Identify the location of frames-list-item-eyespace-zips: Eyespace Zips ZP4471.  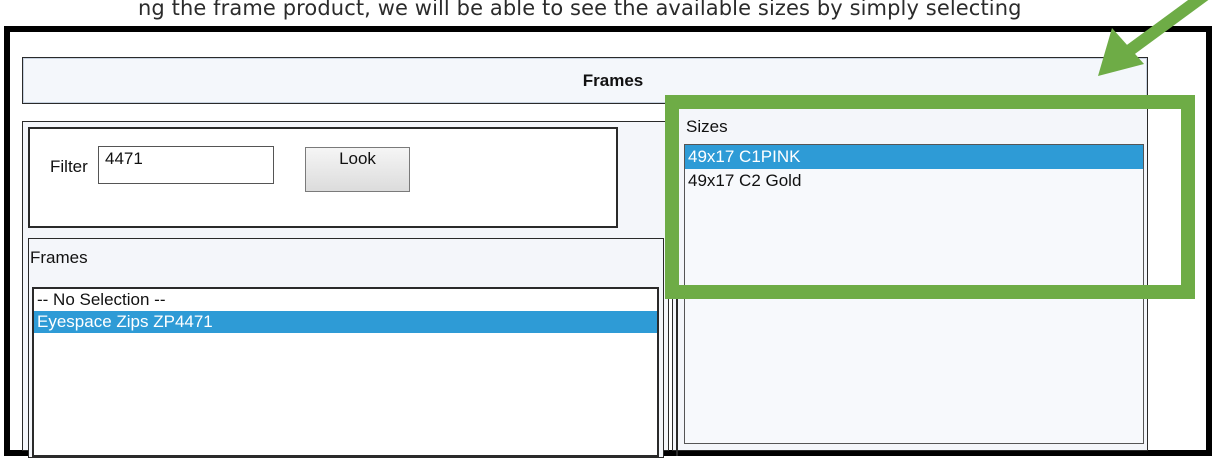
(345, 322).